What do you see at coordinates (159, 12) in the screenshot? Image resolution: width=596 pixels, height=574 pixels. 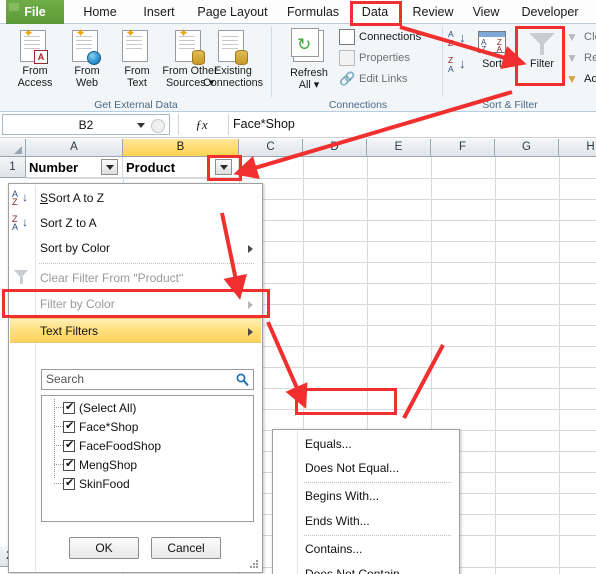 I see `tab-insert: Insert` at bounding box center [159, 12].